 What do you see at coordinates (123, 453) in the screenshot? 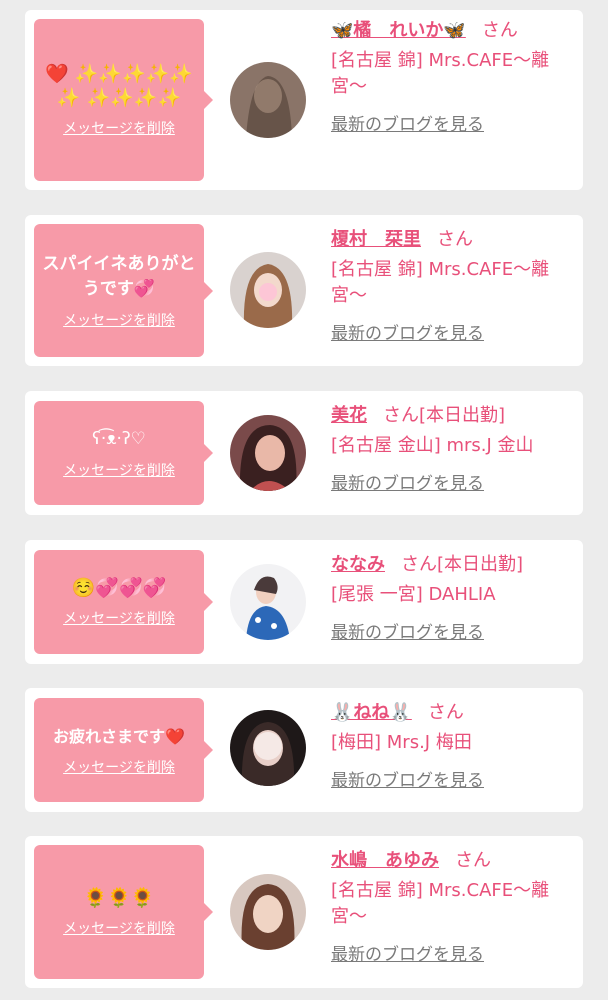
I see `message-bubble: ʕ·͡ᴥ·ʔ♡ メッセージを削除` at bounding box center [123, 453].